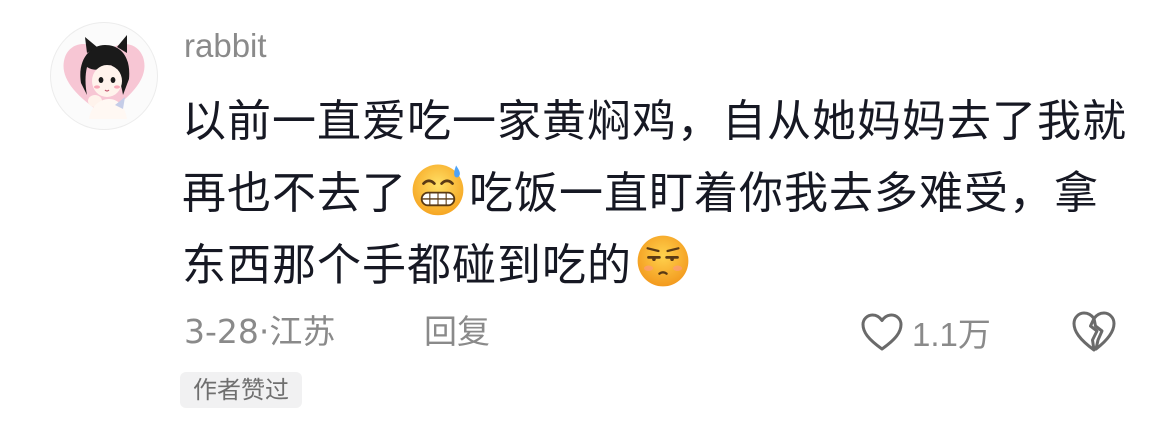 The width and height of the screenshot is (1170, 435). I want to click on comment-line: 东西那个手都碰到吃的, so click(647, 266).